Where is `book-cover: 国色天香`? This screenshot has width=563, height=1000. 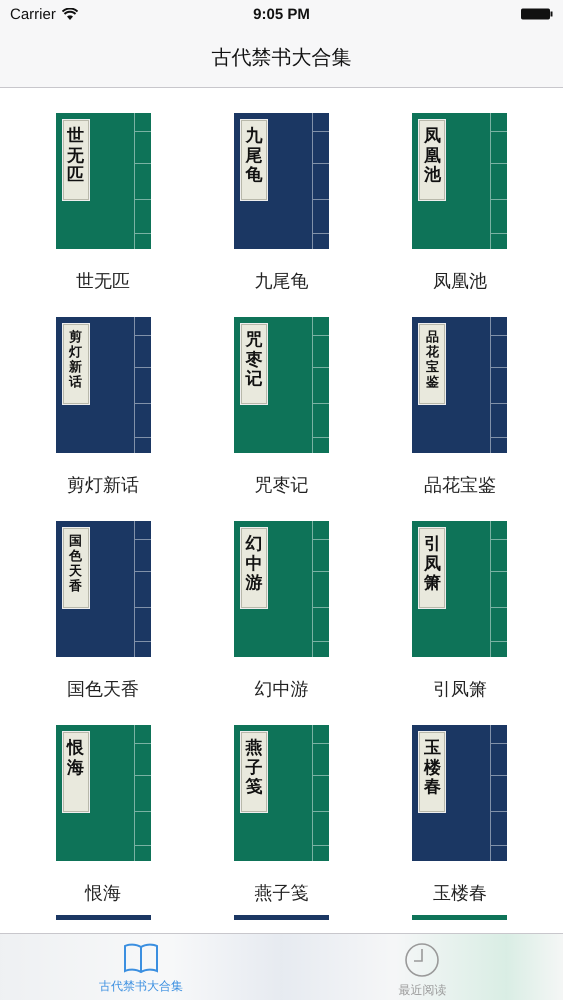
book-cover: 国色天香 is located at coordinates (103, 589).